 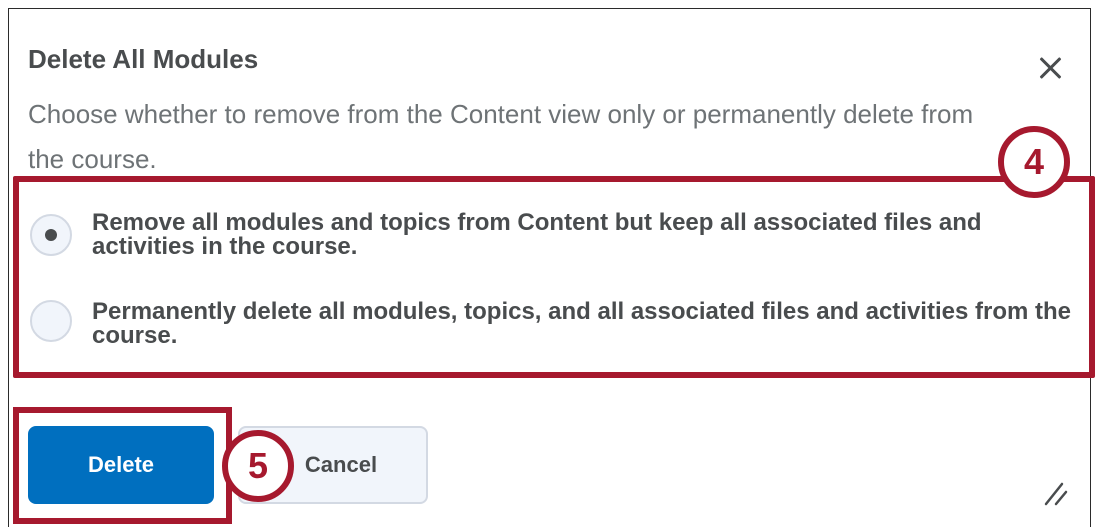 I want to click on resize-handle-icon, so click(x=1055, y=493).